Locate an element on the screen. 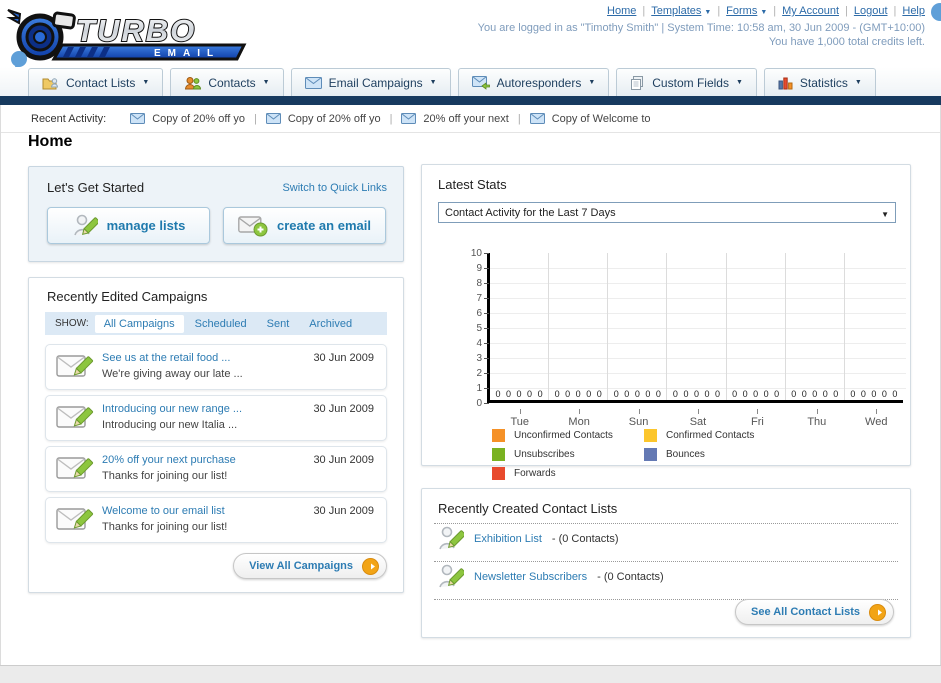 The image size is (941, 683). recent-activity-item-label: 20% off your next is located at coordinates (466, 118).